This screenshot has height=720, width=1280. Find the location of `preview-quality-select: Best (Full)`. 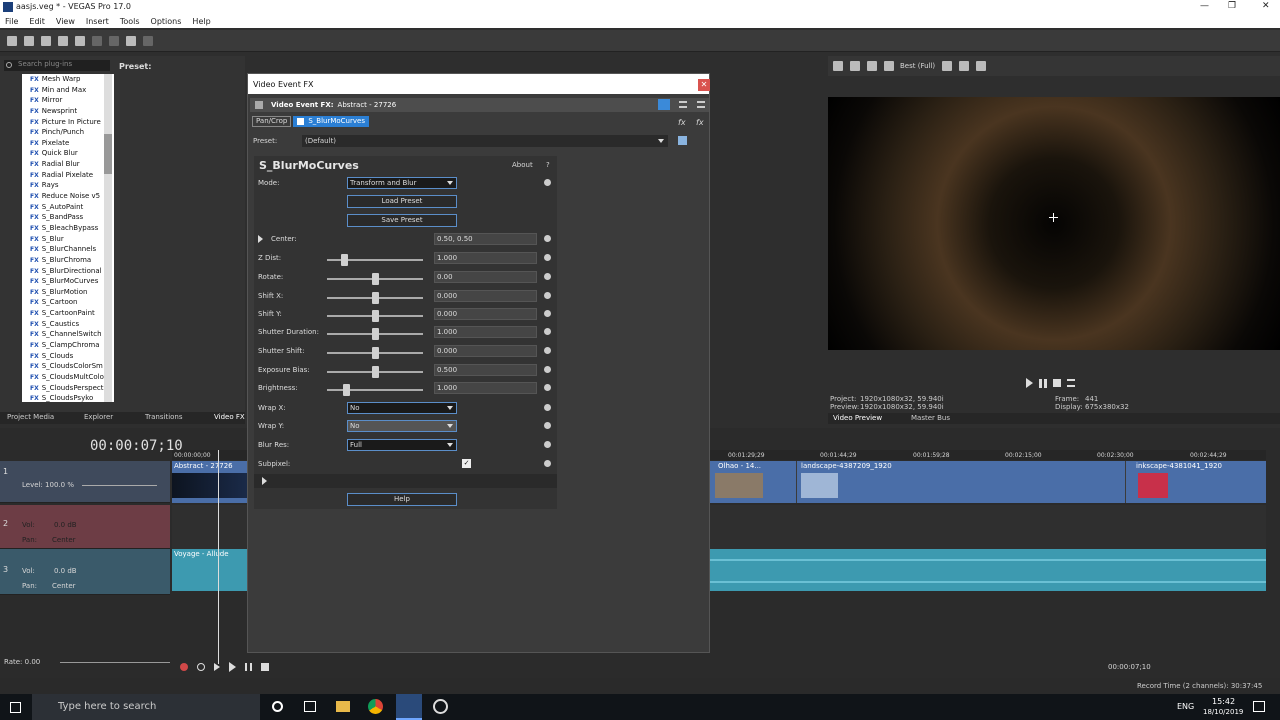

preview-quality-select: Best (Full) is located at coordinates (917, 66).